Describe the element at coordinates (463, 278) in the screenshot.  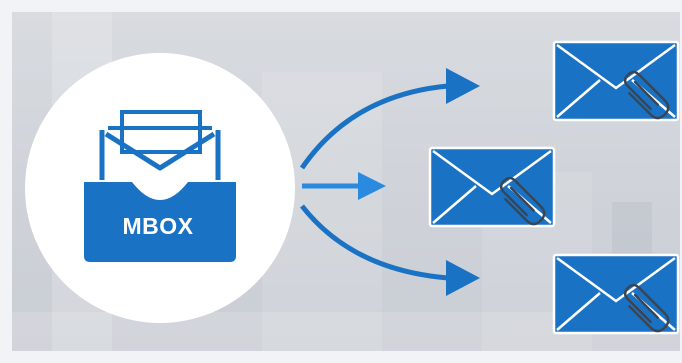
I see `arrow-head-lower` at that location.